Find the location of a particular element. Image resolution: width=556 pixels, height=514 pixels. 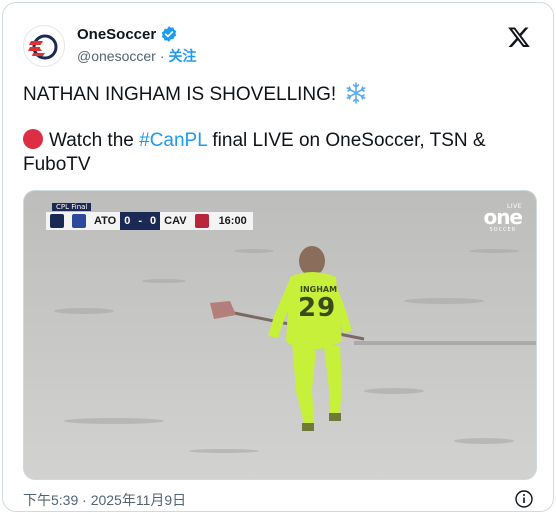

away-score: 0 is located at coordinates (153, 221).